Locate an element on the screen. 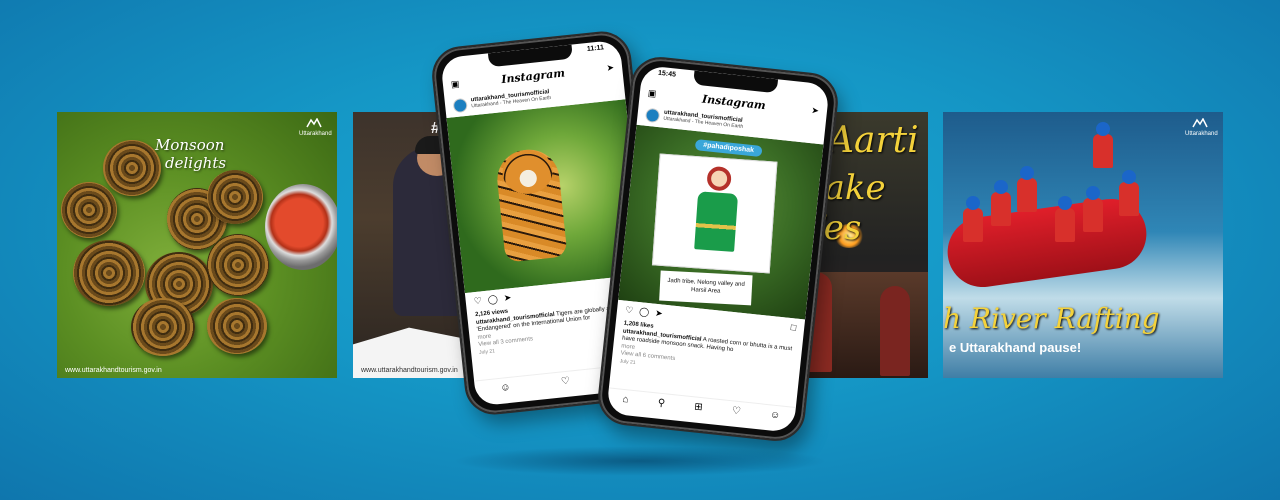 Image resolution: width=1280 pixels, height=500 pixels. status-time: 11:11 is located at coordinates (595, 48).